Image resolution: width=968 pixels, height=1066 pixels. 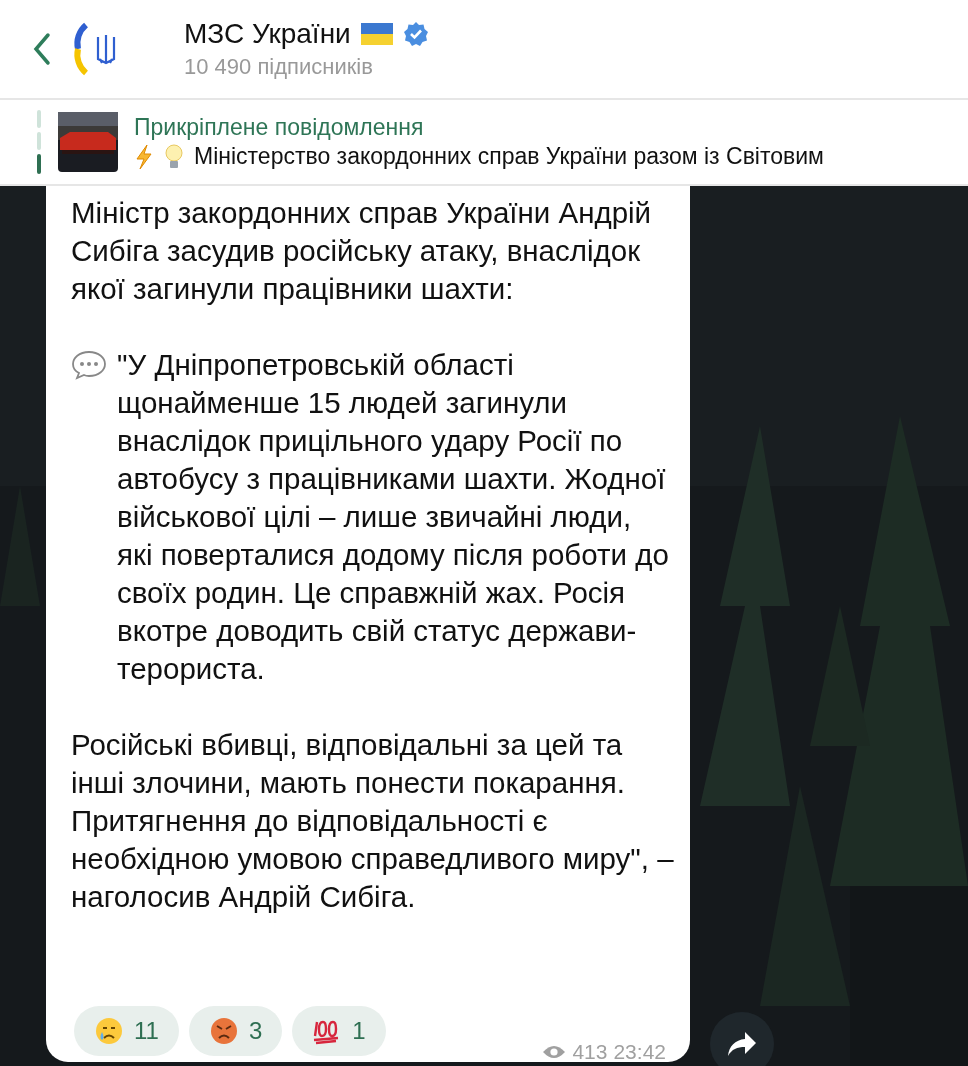 I want to click on crying-face-icon, so click(x=109, y=1031).